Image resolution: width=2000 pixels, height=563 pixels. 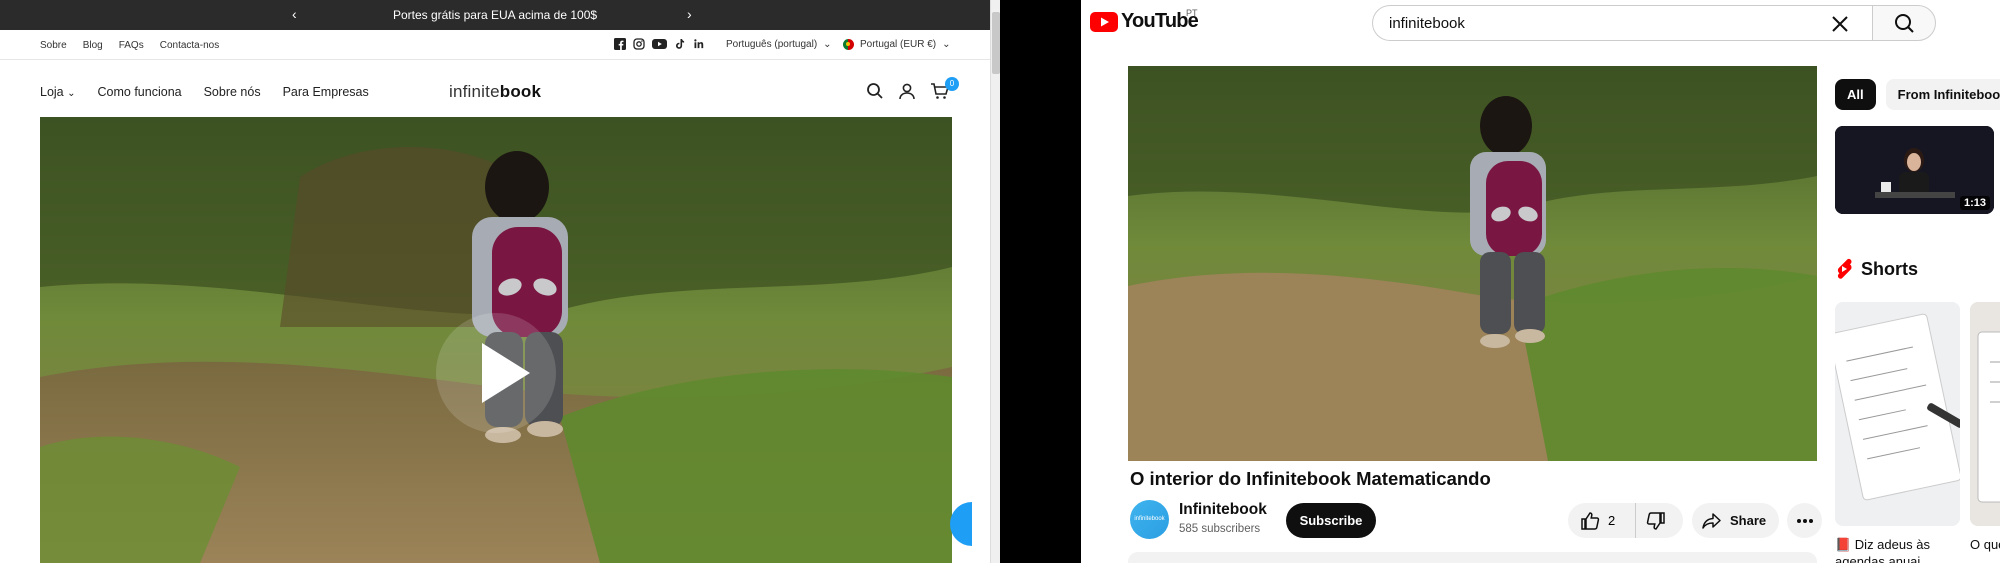 I want to click on clear-search-icon, so click(x=1840, y=24).